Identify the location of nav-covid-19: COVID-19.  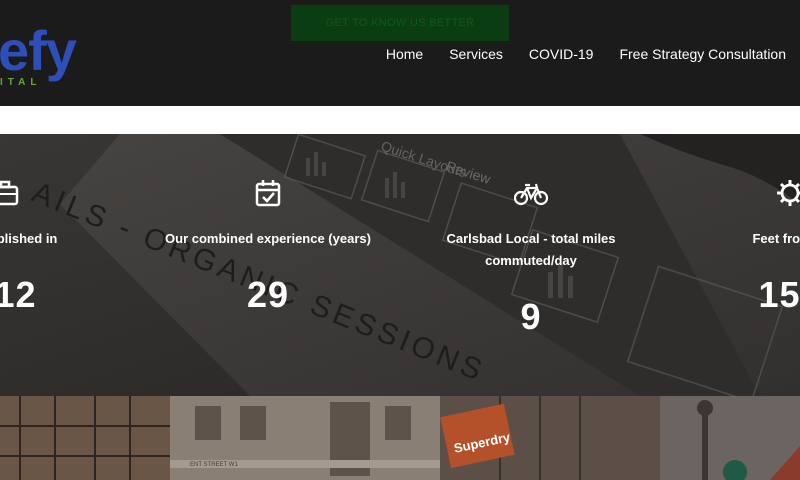
(561, 54).